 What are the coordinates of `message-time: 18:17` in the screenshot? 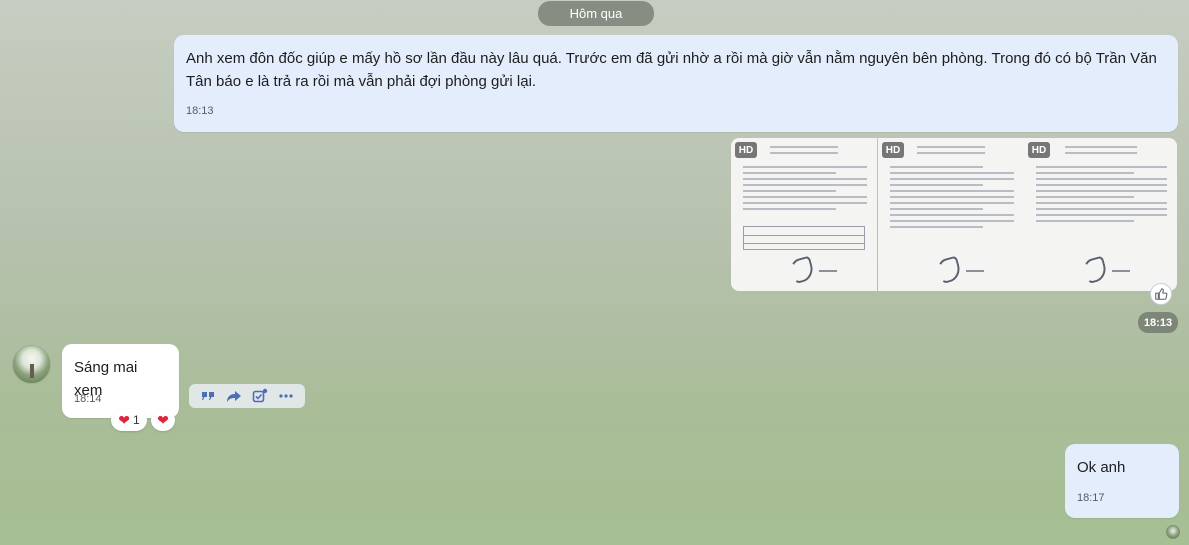 It's located at (1091, 498).